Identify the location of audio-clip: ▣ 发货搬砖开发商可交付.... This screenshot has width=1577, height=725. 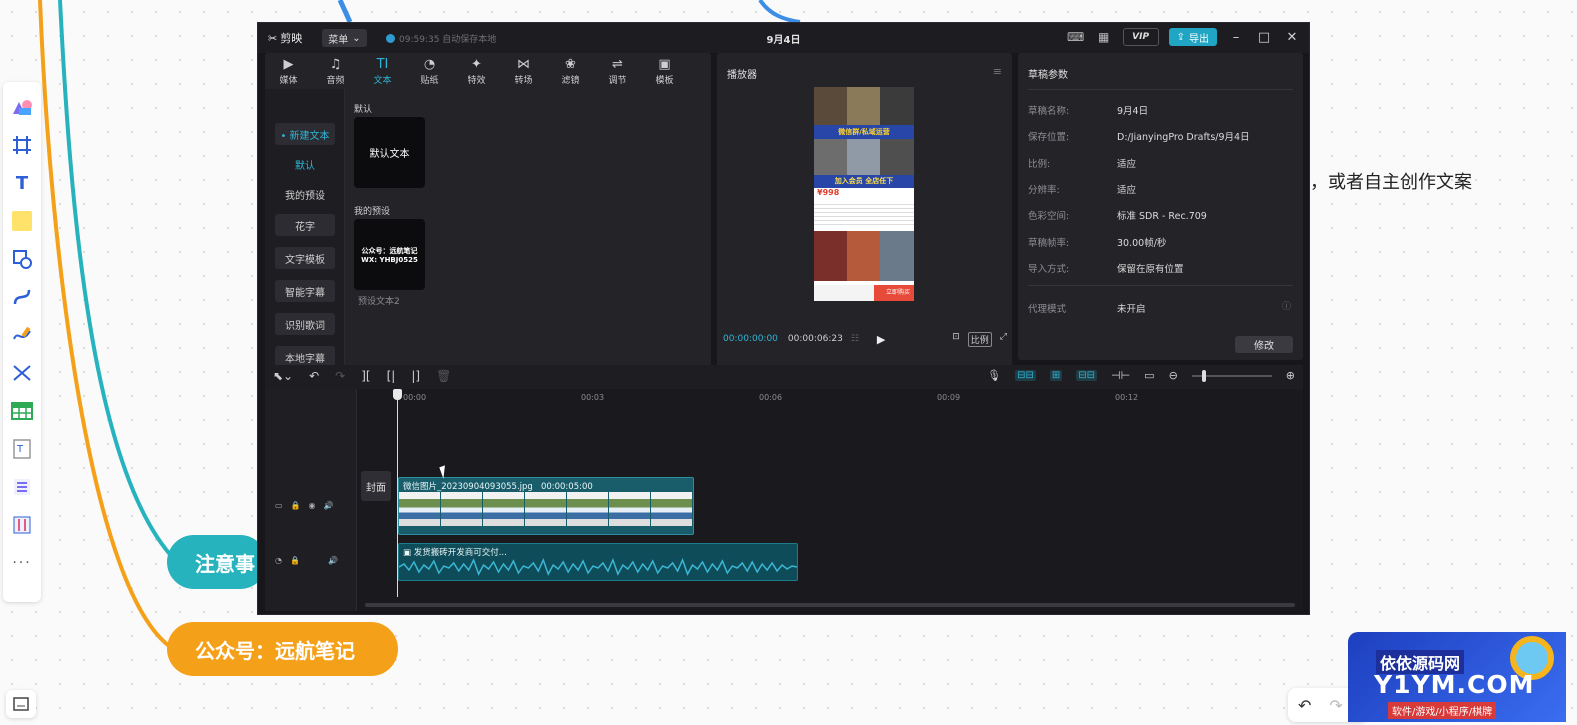
(598, 562).